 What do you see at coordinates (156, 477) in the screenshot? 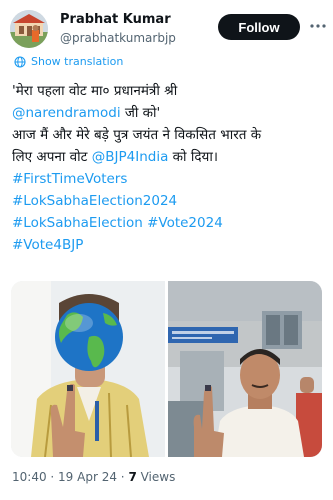
I see `views-label: Views` at bounding box center [156, 477].